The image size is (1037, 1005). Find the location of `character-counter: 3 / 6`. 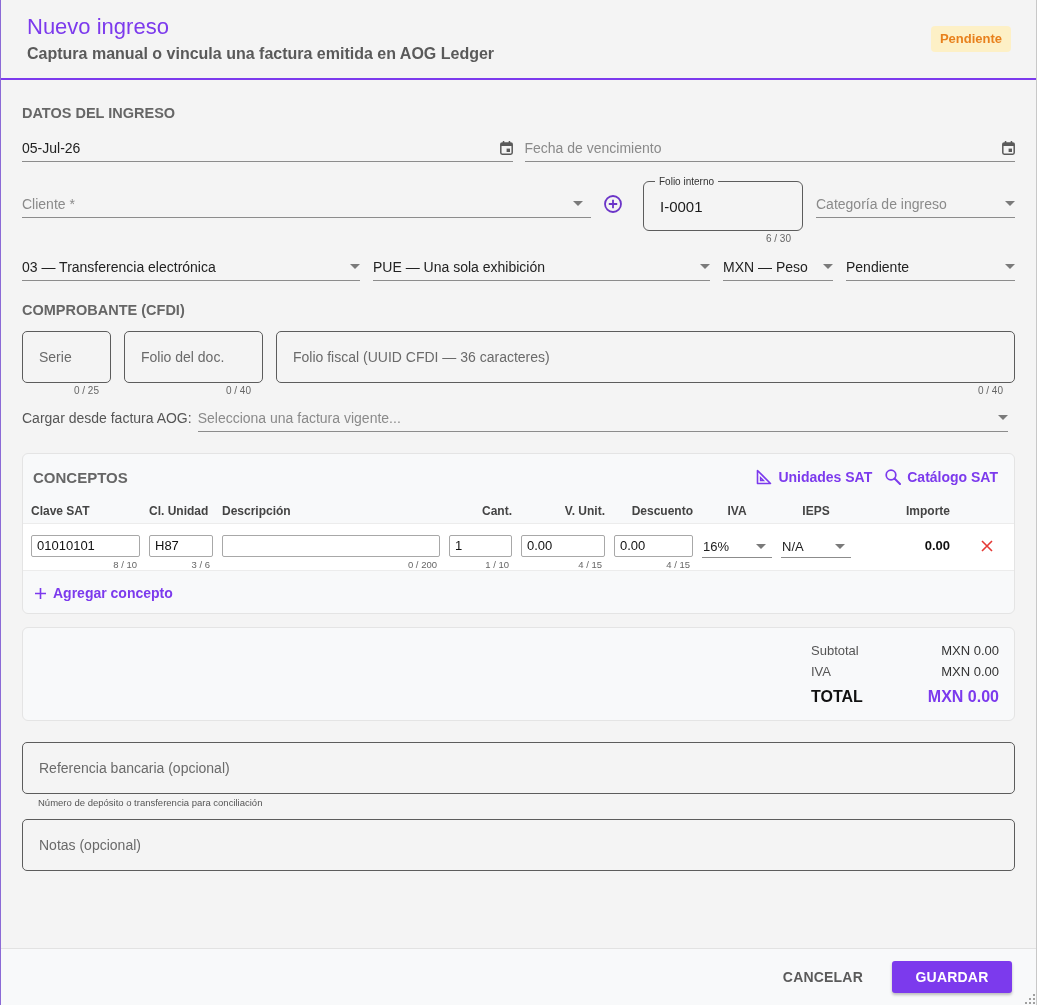

character-counter: 3 / 6 is located at coordinates (200, 564).